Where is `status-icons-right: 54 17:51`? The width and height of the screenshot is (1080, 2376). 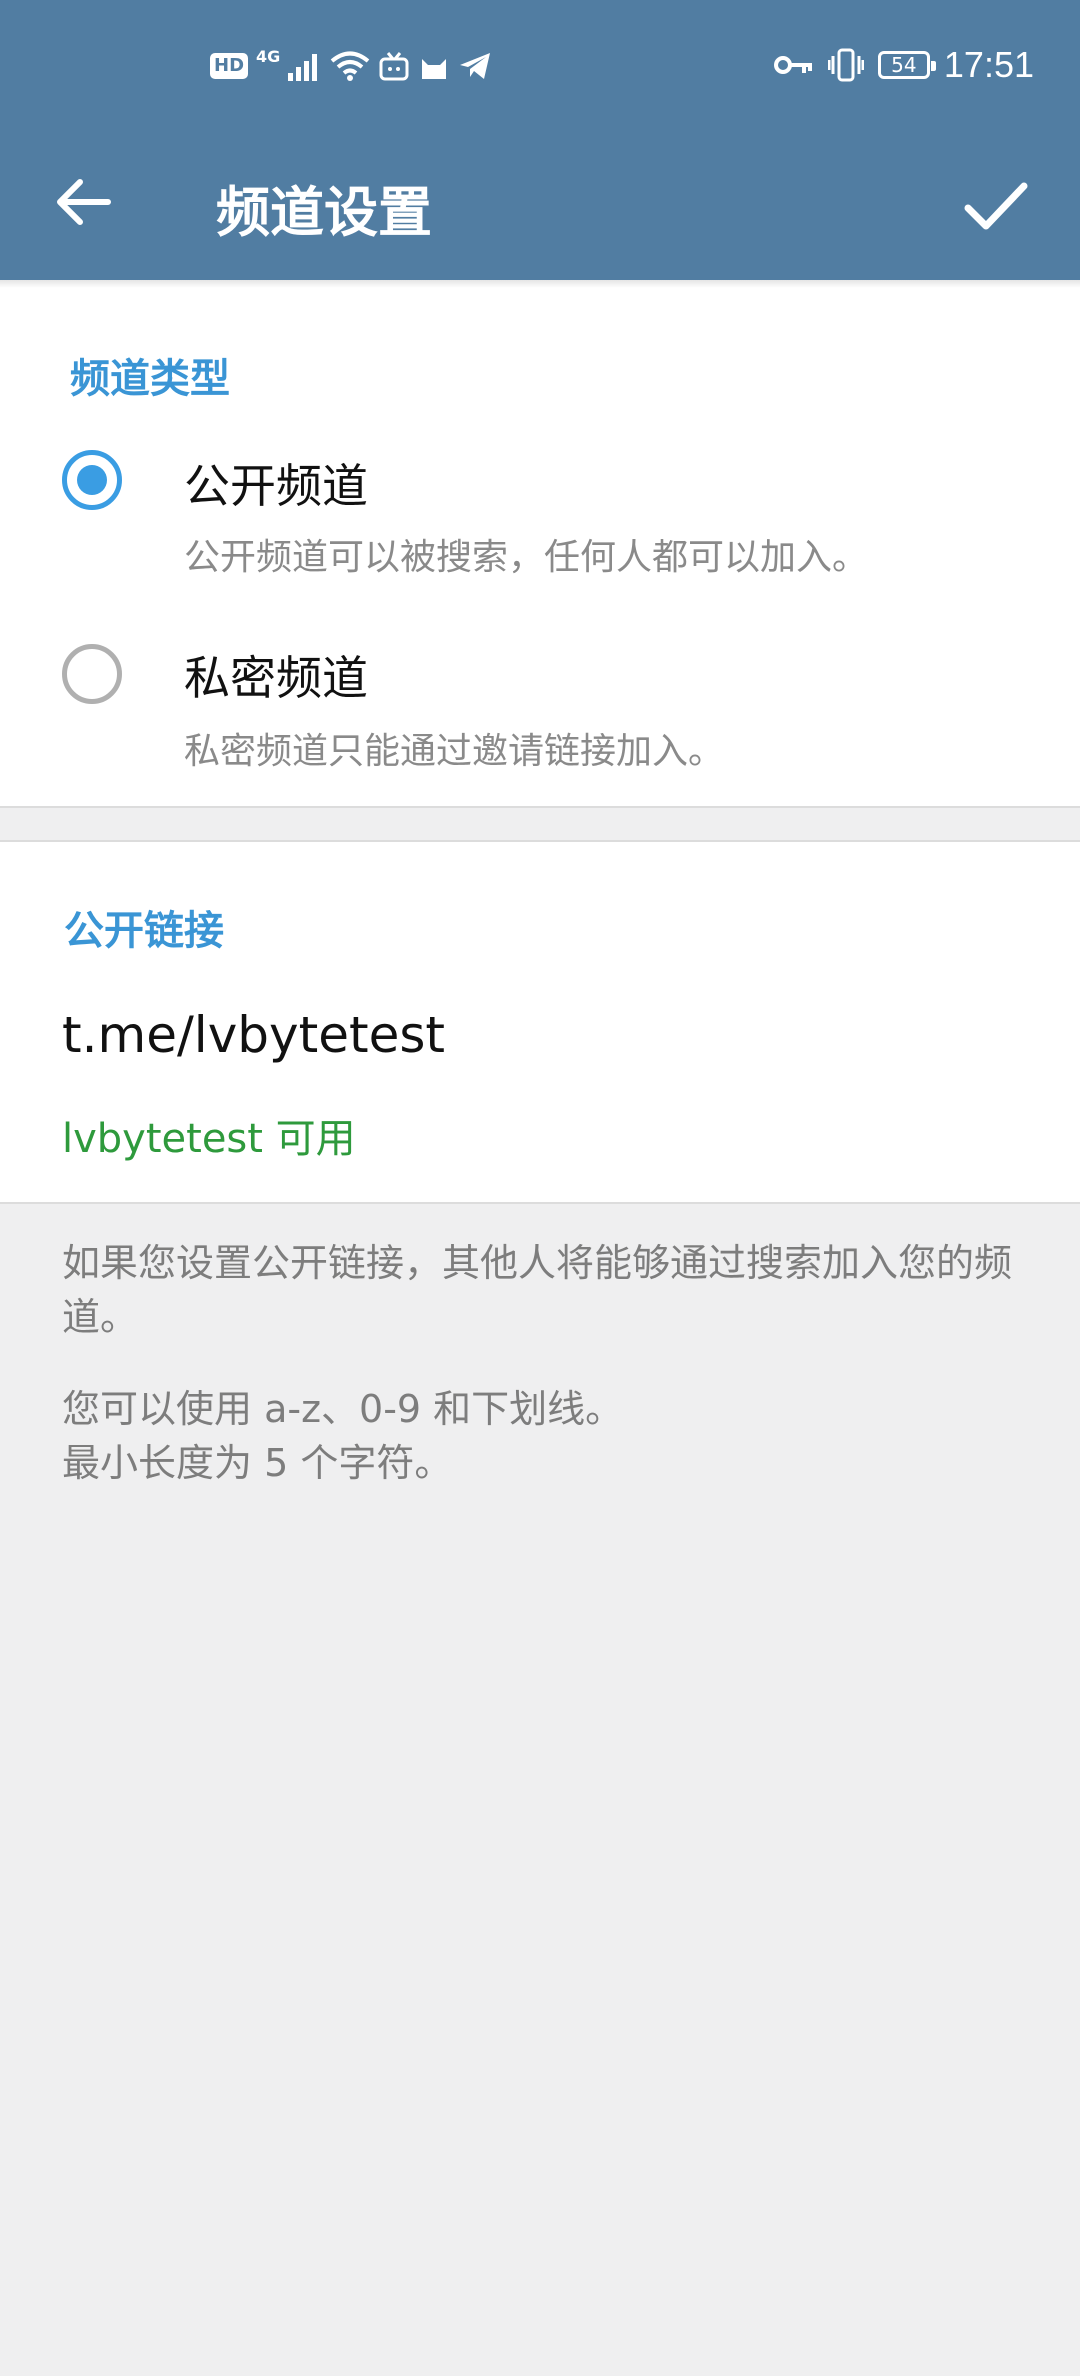 status-icons-right: 54 17:51 is located at coordinates (903, 65).